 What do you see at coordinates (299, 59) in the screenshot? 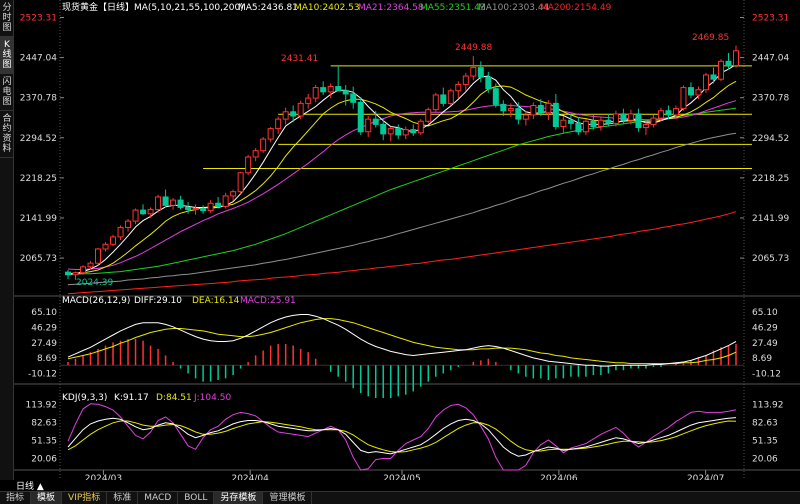
I see `annotation-peak-left: 2431.41` at bounding box center [299, 59].